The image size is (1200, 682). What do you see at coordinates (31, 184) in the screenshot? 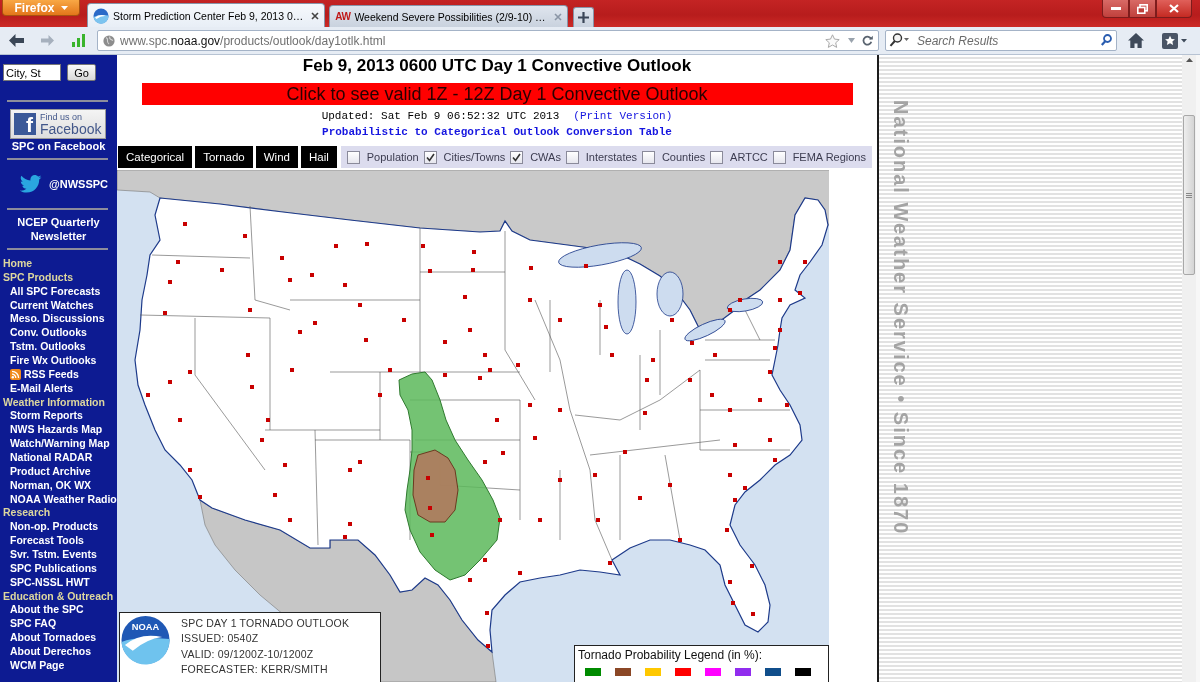
I see `bird-icon` at bounding box center [31, 184].